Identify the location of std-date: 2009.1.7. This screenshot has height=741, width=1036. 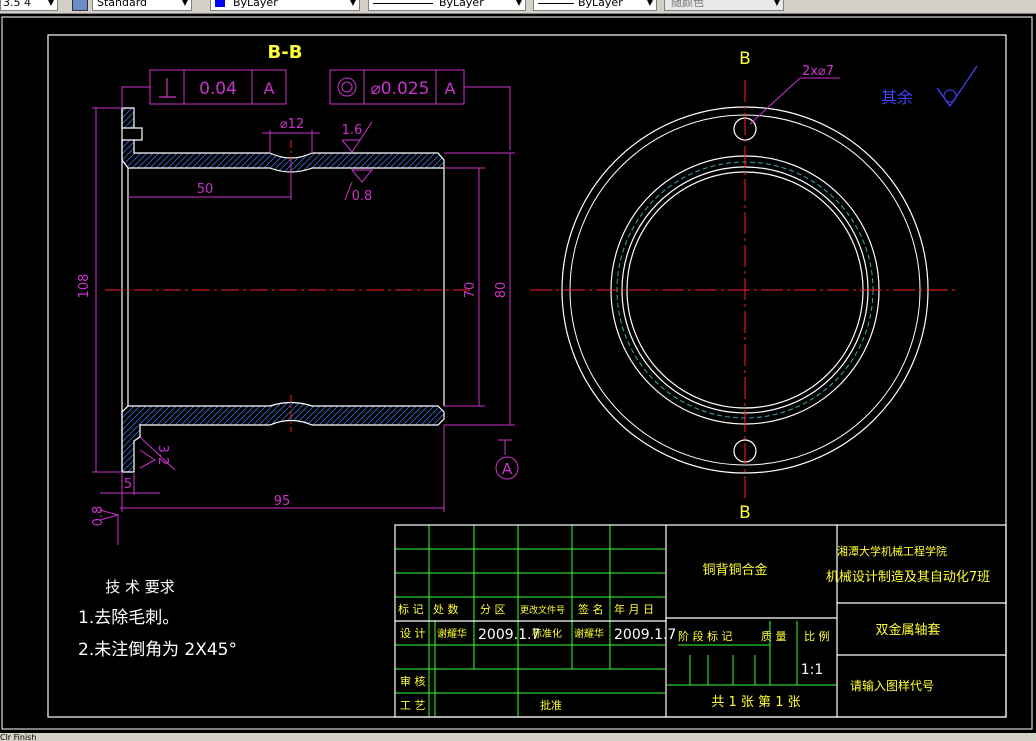
(645, 635).